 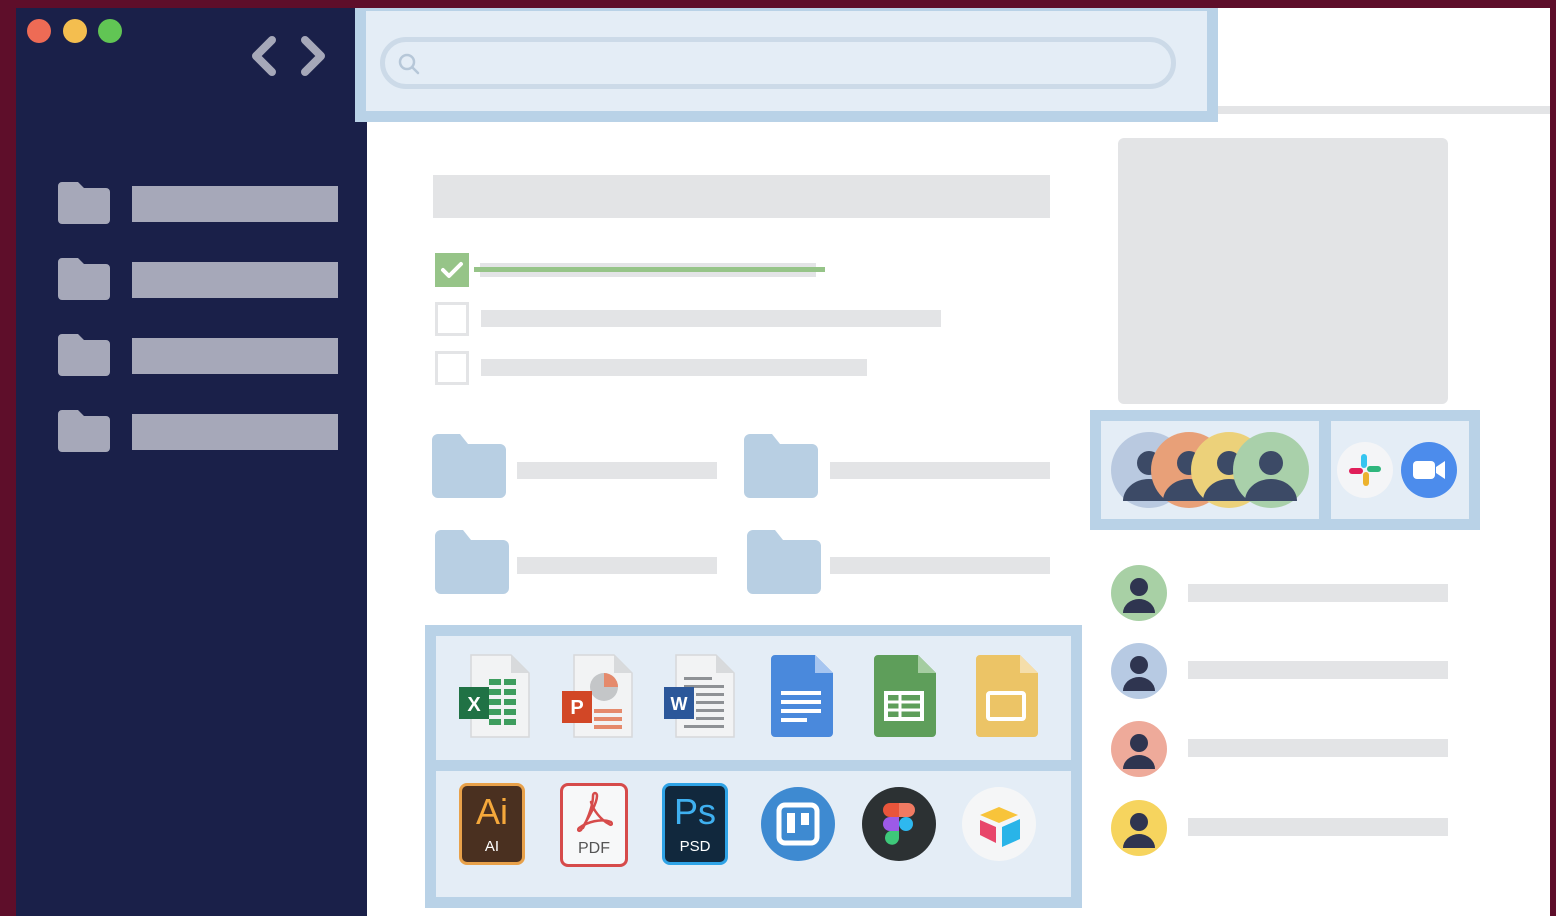 What do you see at coordinates (409, 64) in the screenshot?
I see `search-icon` at bounding box center [409, 64].